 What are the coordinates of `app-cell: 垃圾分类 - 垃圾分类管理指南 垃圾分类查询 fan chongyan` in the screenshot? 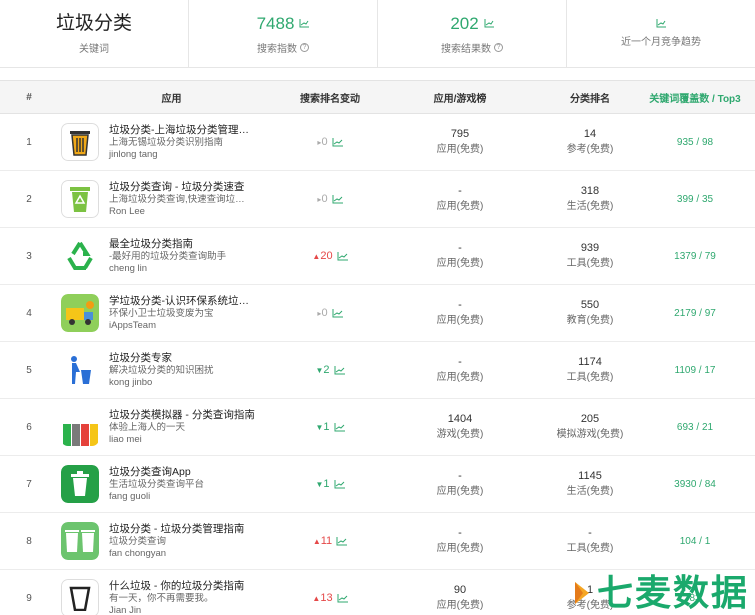 It's located at (171, 541).